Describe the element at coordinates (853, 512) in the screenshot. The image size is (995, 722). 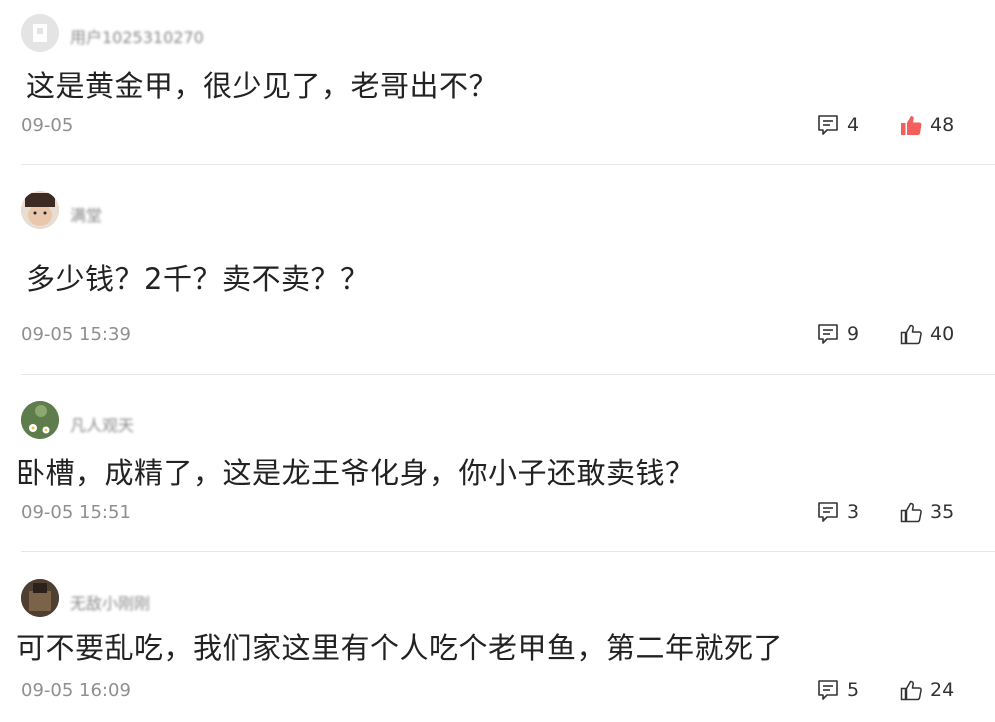
I see `reply-count: 3` at that location.